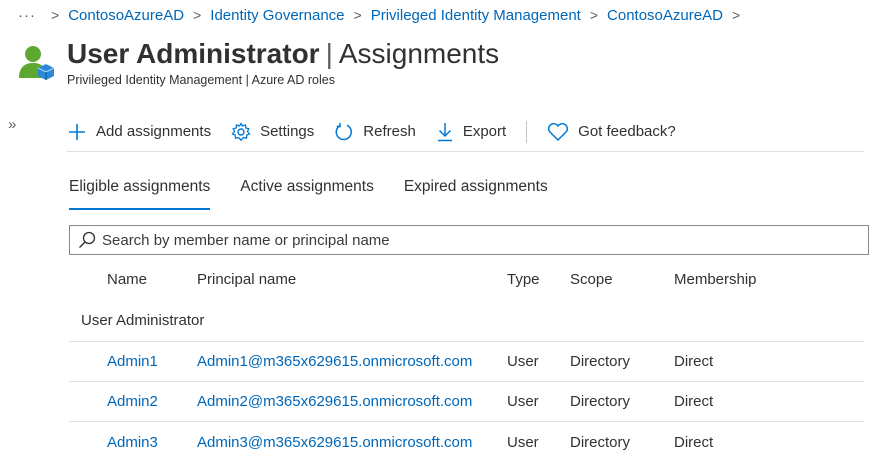 The image size is (879, 468). I want to click on member-name-link: Admin2, so click(133, 401).